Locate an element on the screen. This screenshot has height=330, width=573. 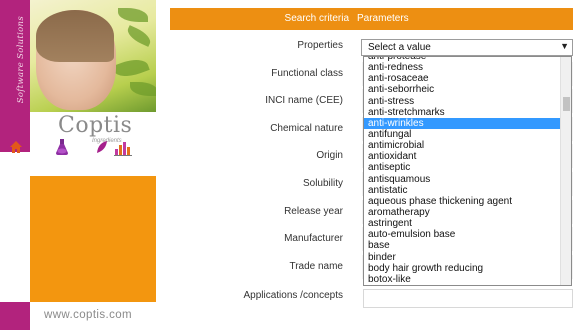
dropdown-option: antiseptic is located at coordinates (462, 167).